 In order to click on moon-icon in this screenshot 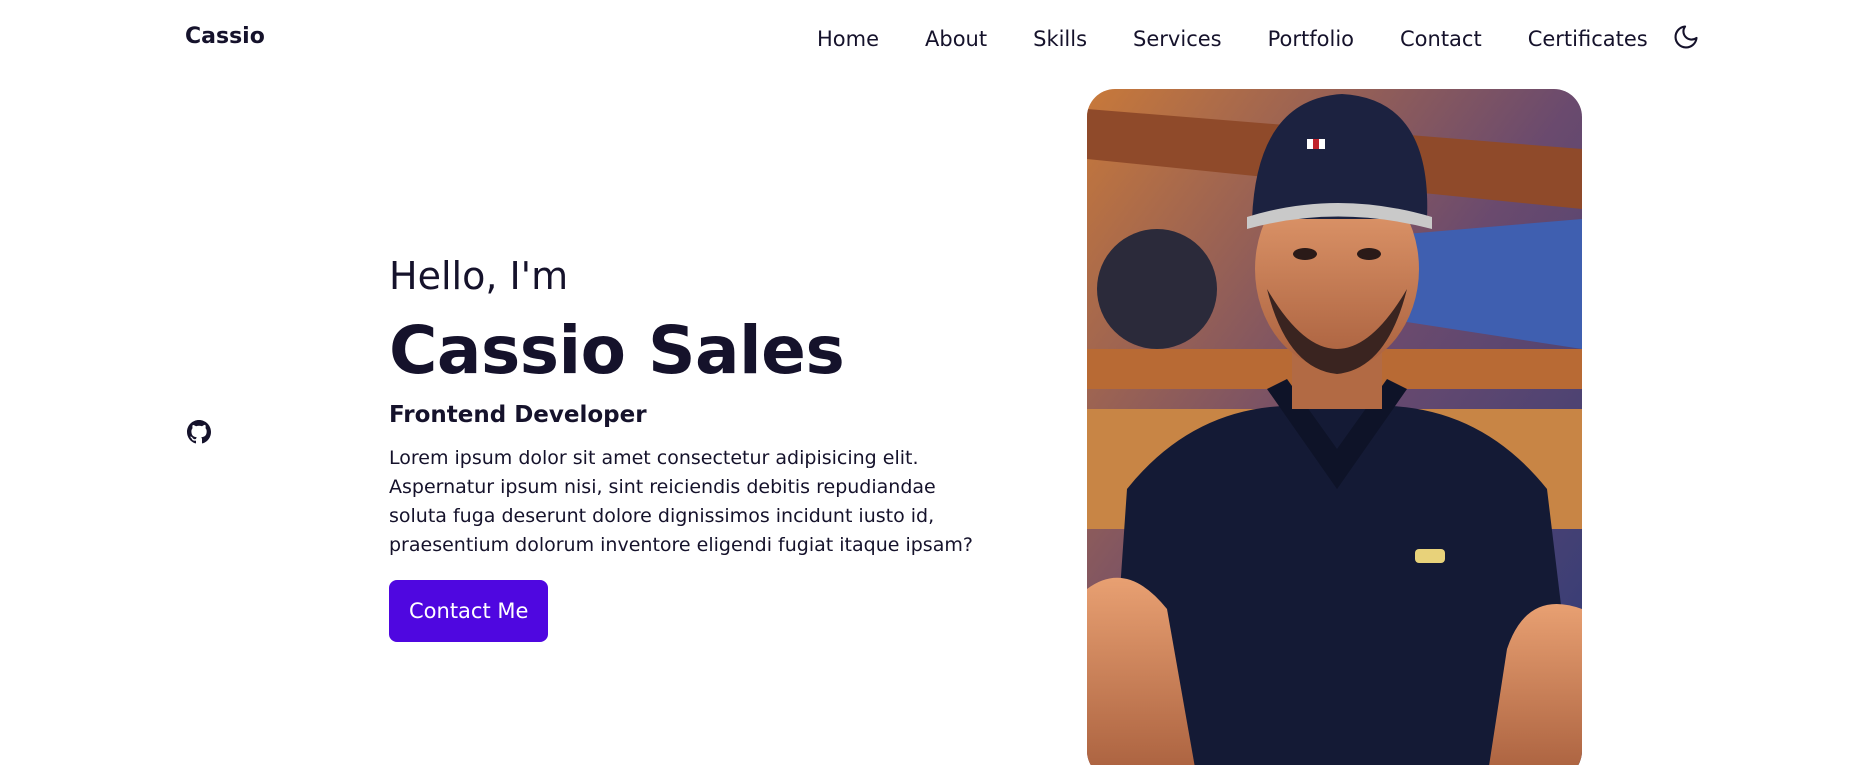, I will do `click(1686, 37)`.